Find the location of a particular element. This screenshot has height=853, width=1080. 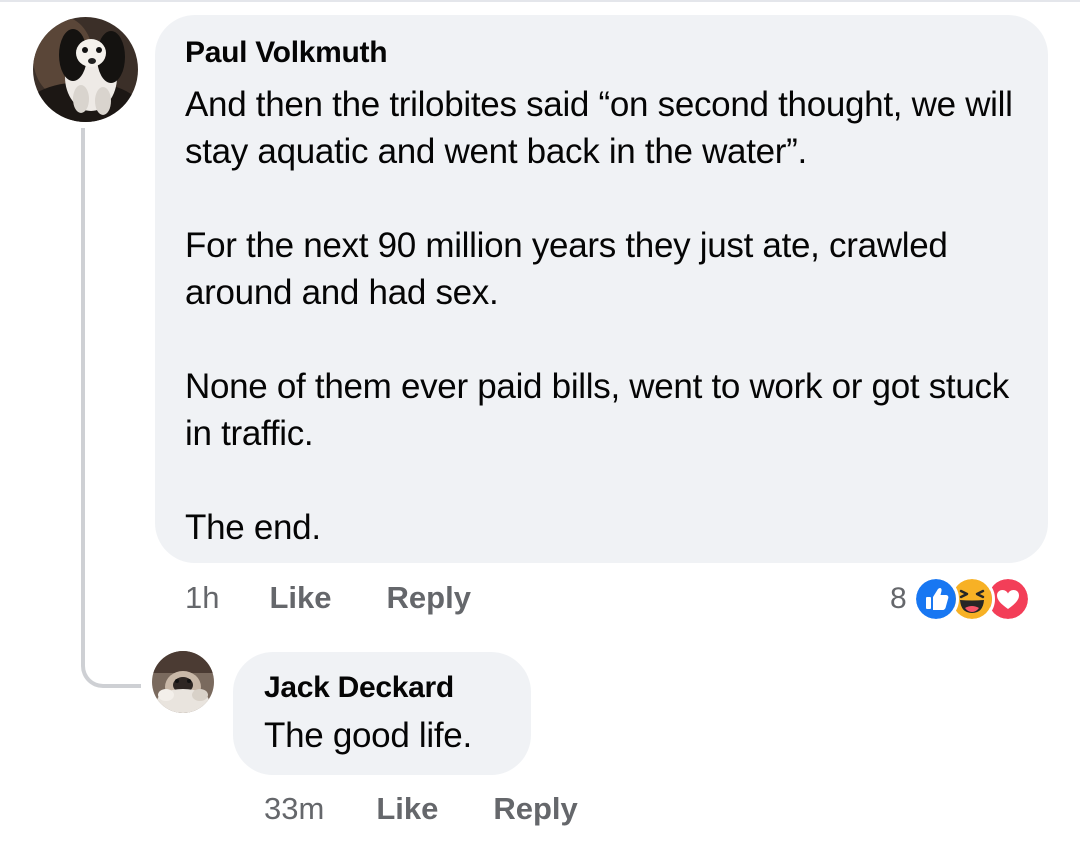

dog-avatar-image is located at coordinates (85, 69).